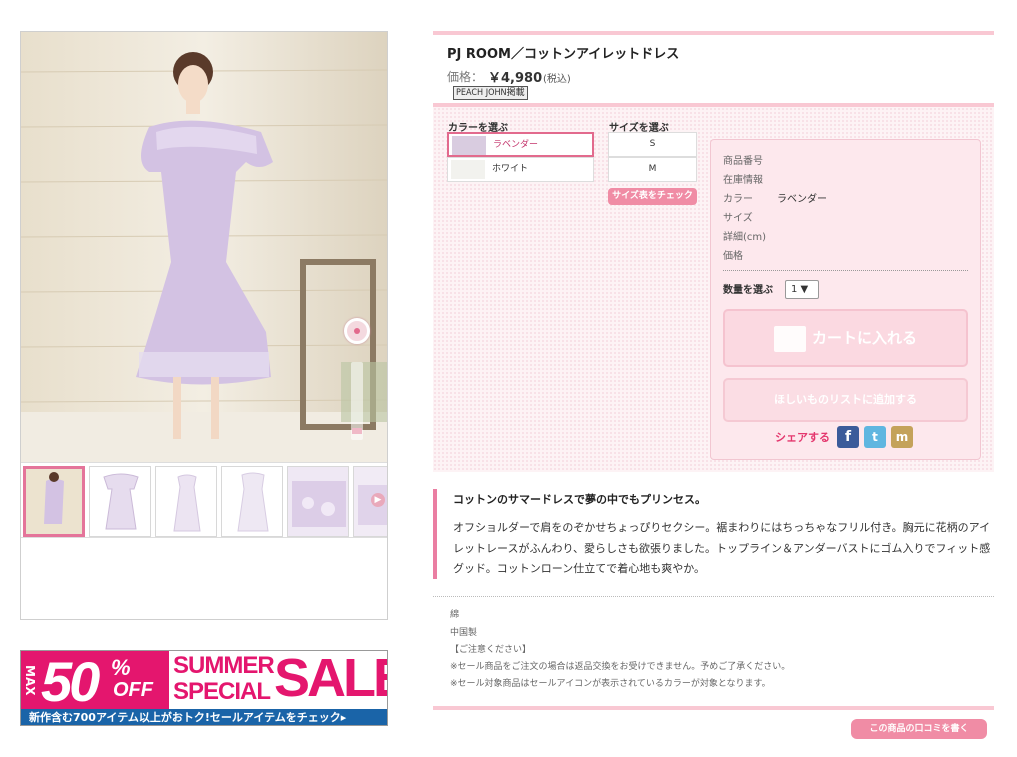  Describe the element at coordinates (802, 289) in the screenshot. I see `quantity-select: 1 ▼` at that location.